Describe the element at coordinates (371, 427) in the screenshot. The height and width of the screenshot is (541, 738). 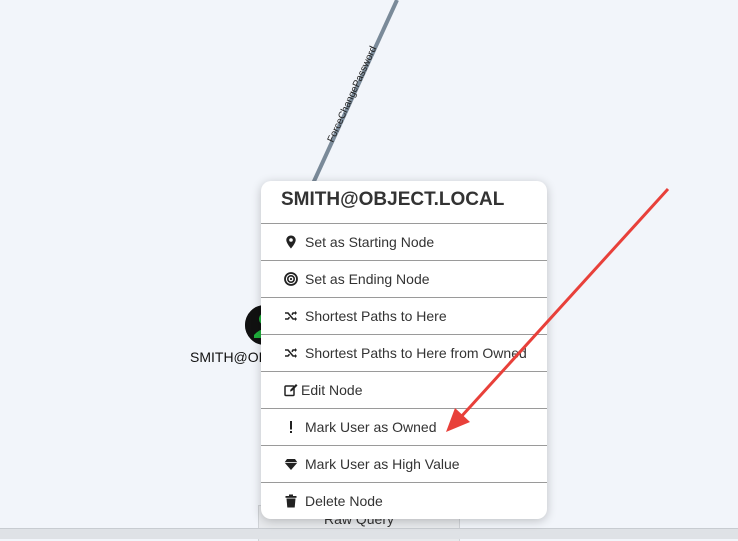
I see `menu-item-label: Mark User as Owned` at that location.